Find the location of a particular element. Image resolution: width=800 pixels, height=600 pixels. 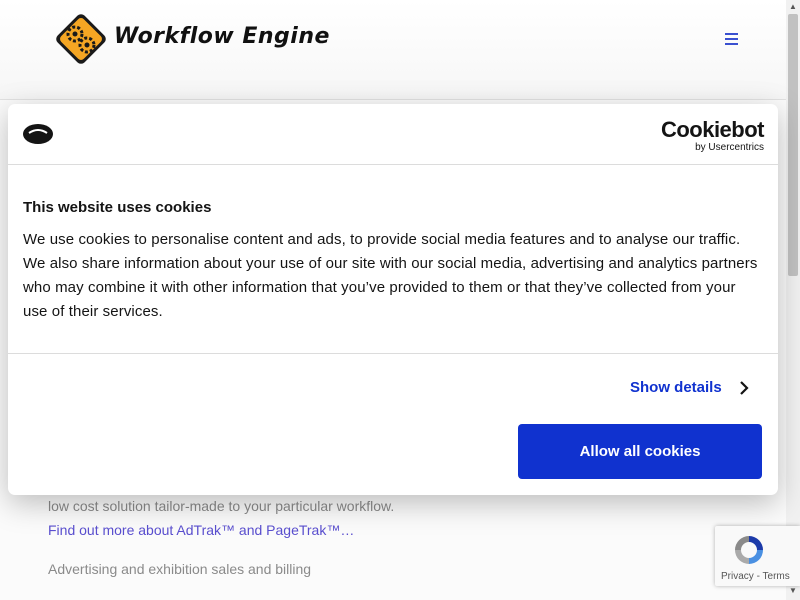

dialog-divider is located at coordinates (393, 353).